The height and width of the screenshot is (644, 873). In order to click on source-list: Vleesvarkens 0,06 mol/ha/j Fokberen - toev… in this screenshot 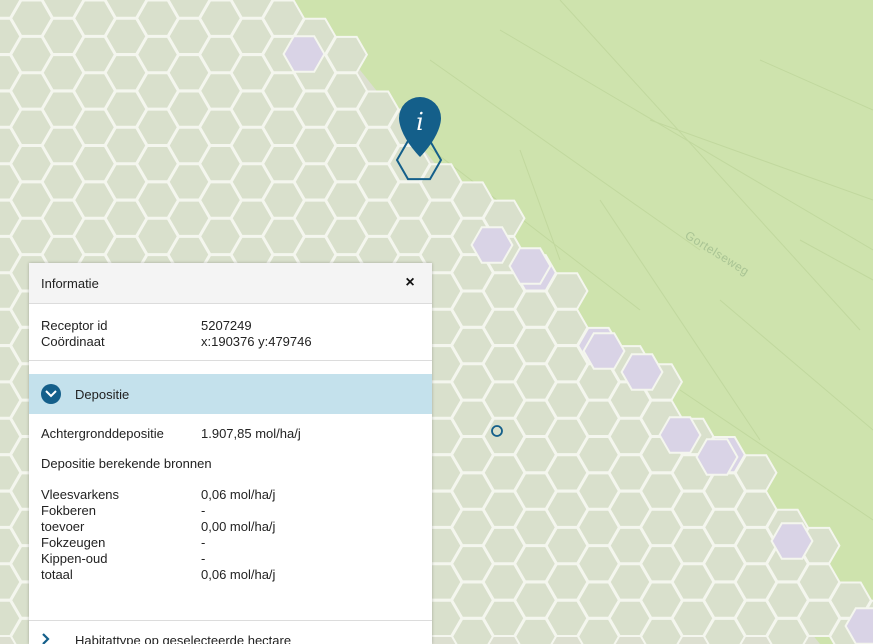, I will do `click(230, 535)`.